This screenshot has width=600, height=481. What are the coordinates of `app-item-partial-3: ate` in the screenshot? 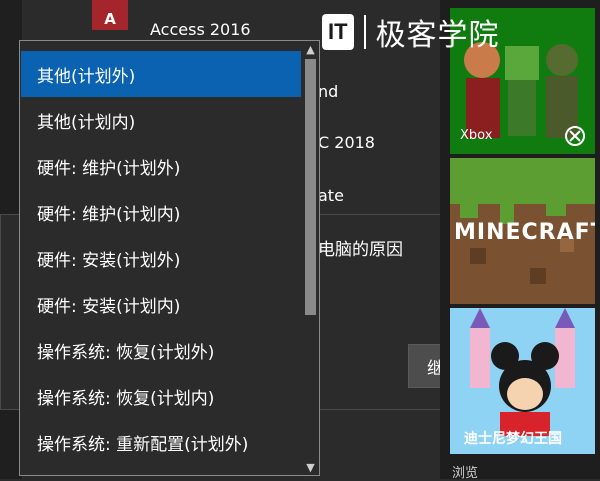 It's located at (331, 195).